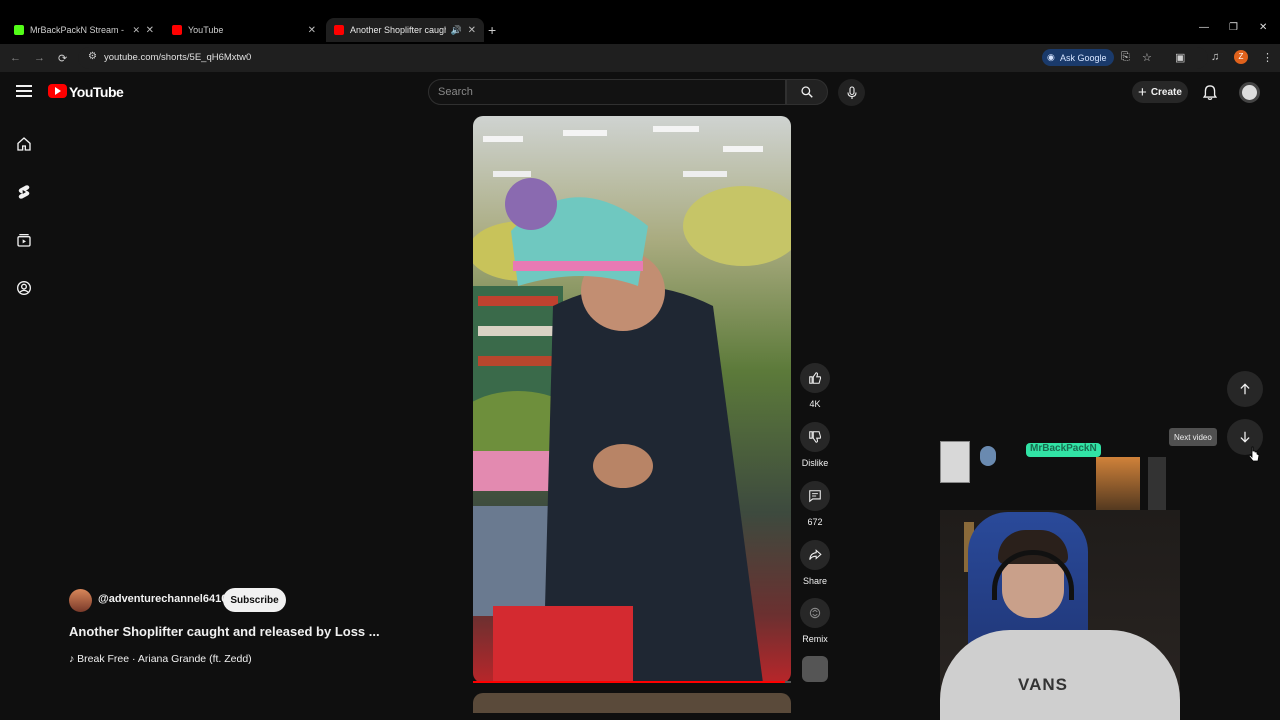 The height and width of the screenshot is (720, 1280). I want to click on ask-google-button: ◉ Ask Google, so click(1078, 57).